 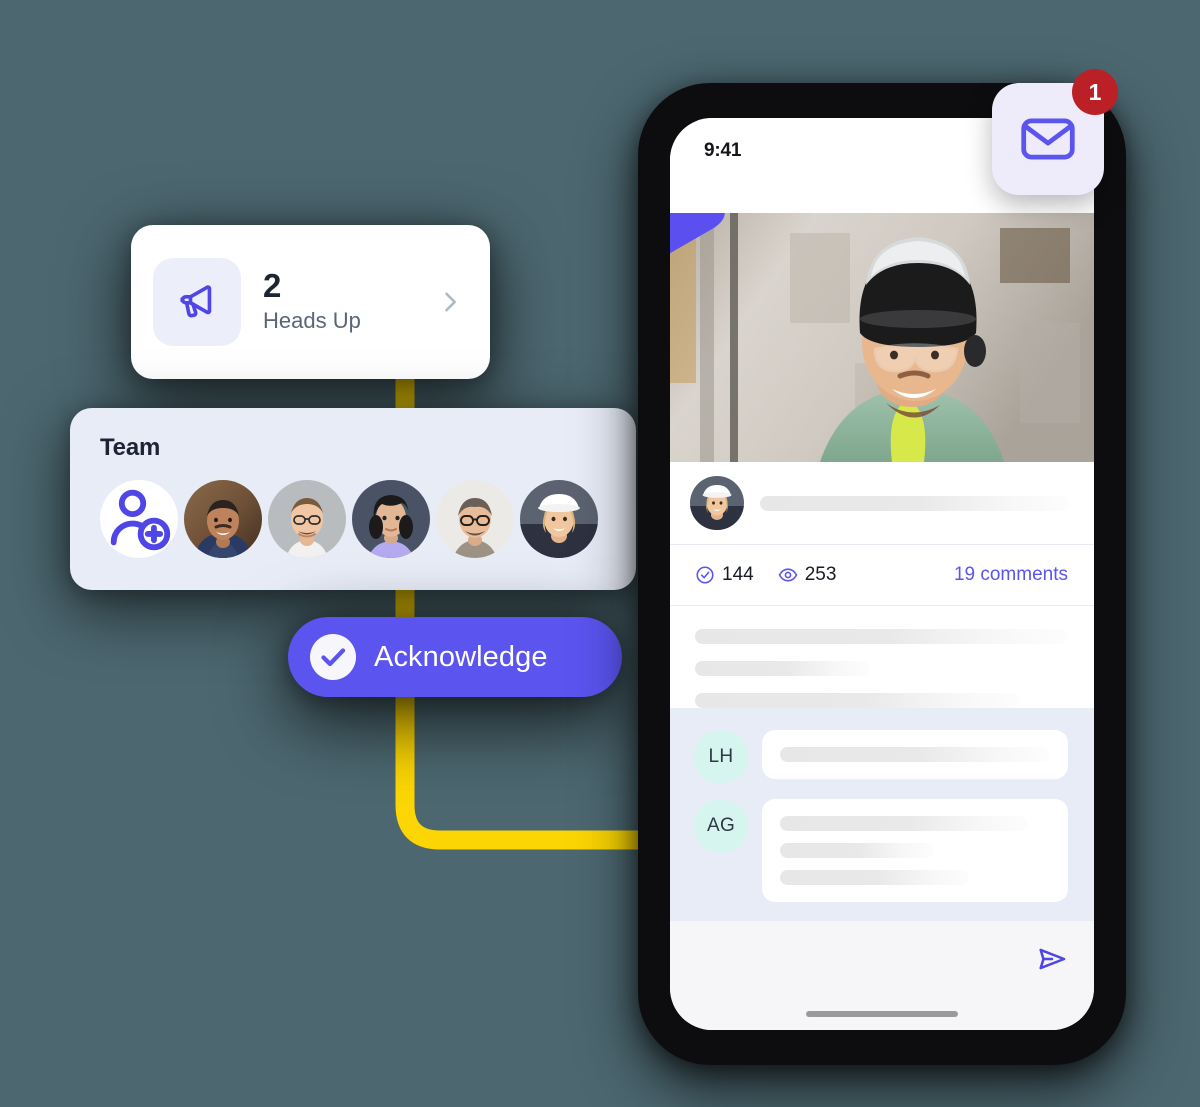 I want to click on check-circle-outline-icon, so click(x=705, y=575).